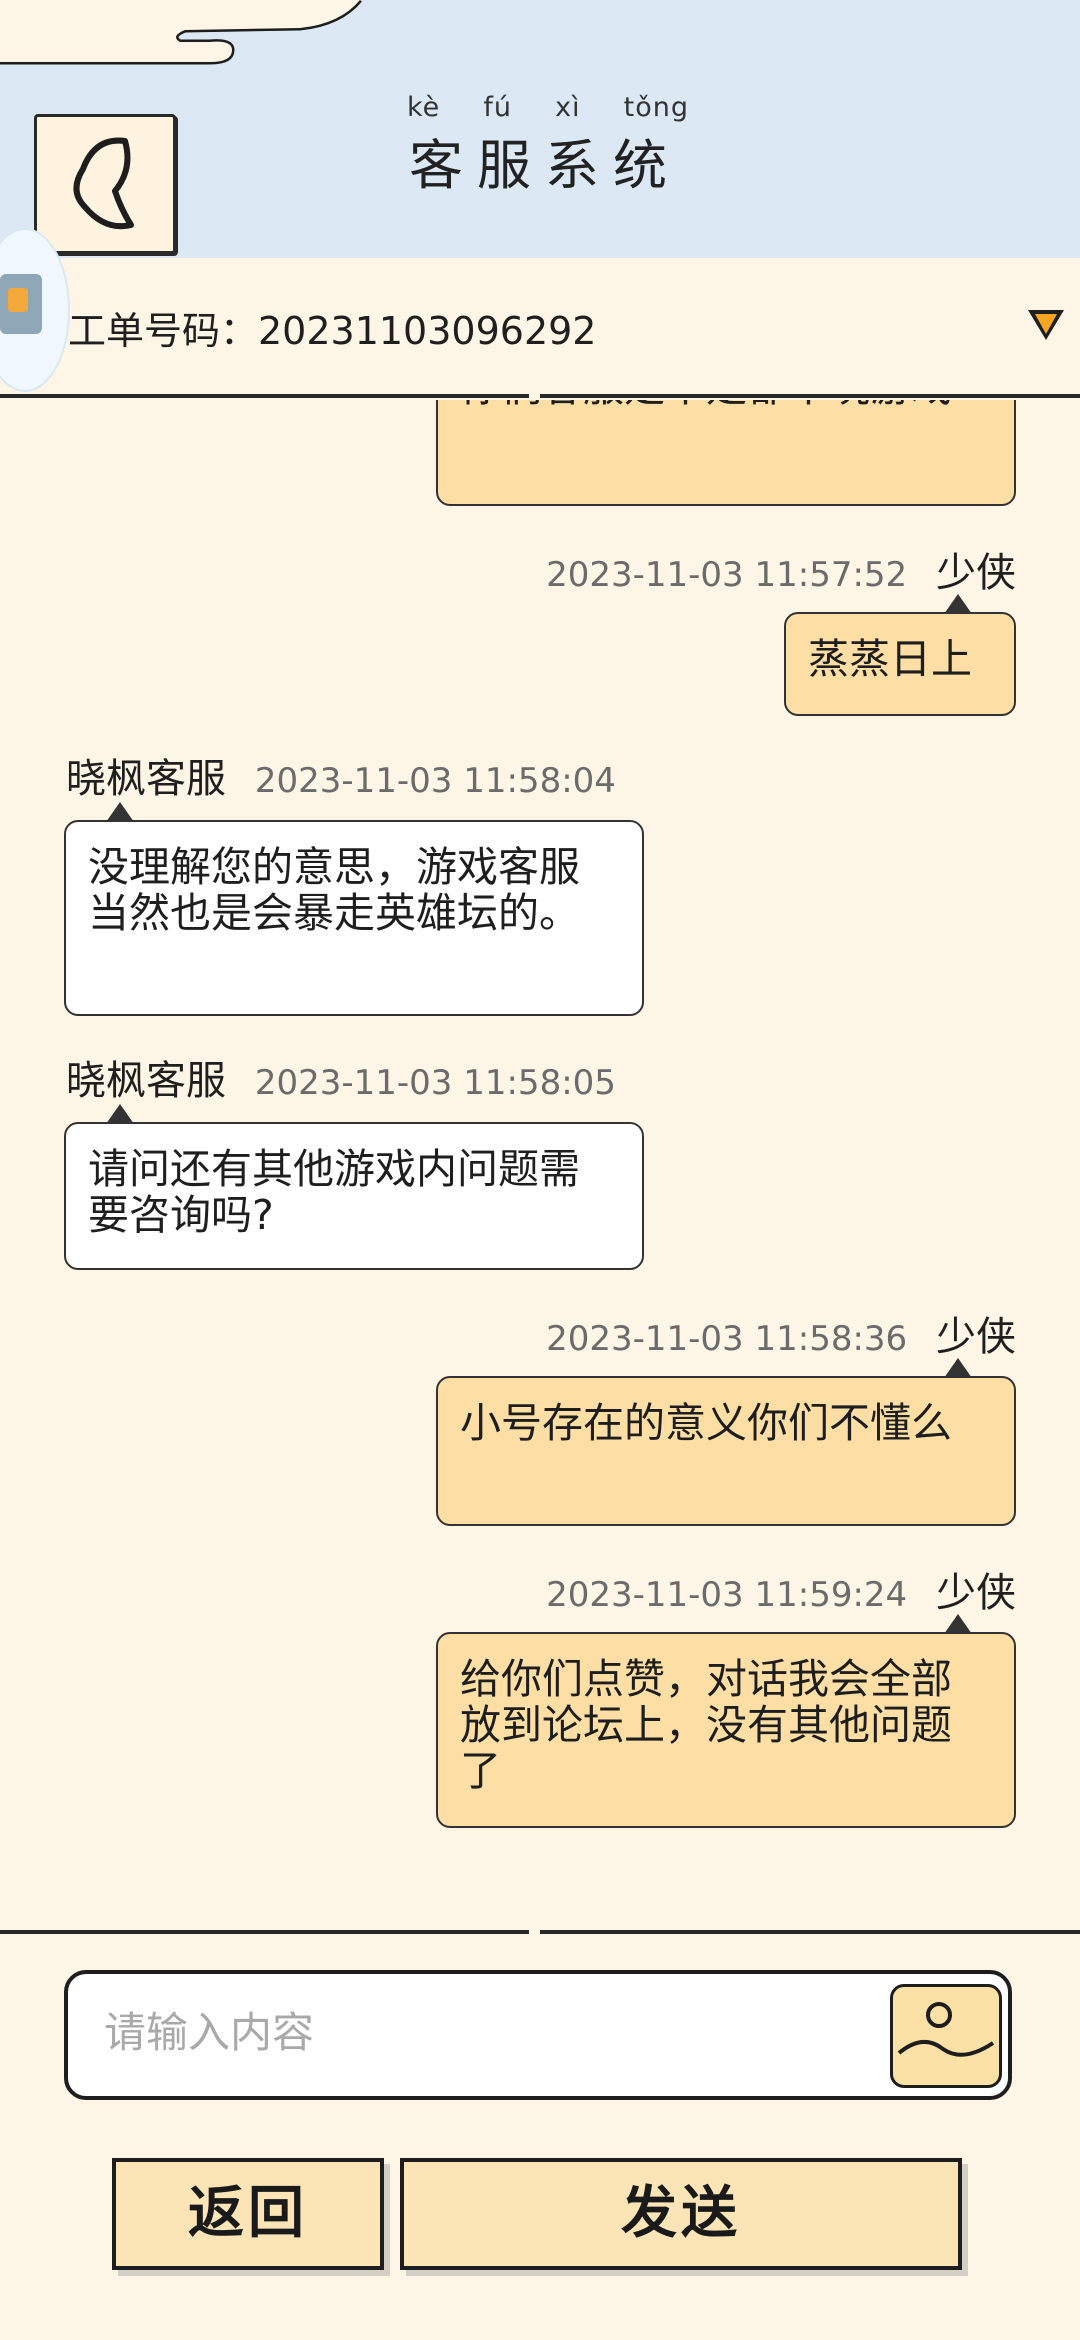 This screenshot has width=1080, height=2340. What do you see at coordinates (656, 107) in the screenshot?
I see `pinyin-4: tǒng` at bounding box center [656, 107].